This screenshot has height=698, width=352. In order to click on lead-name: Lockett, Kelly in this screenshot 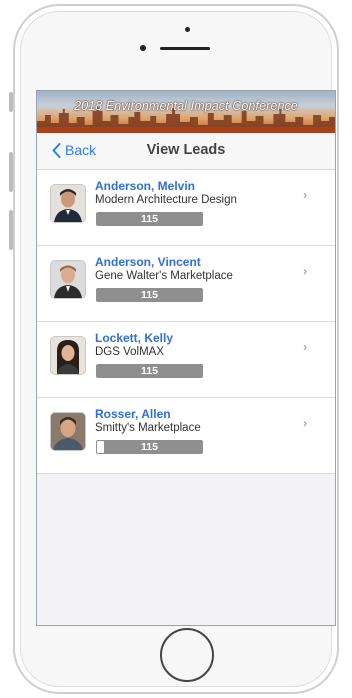, I will do `click(134, 338)`.